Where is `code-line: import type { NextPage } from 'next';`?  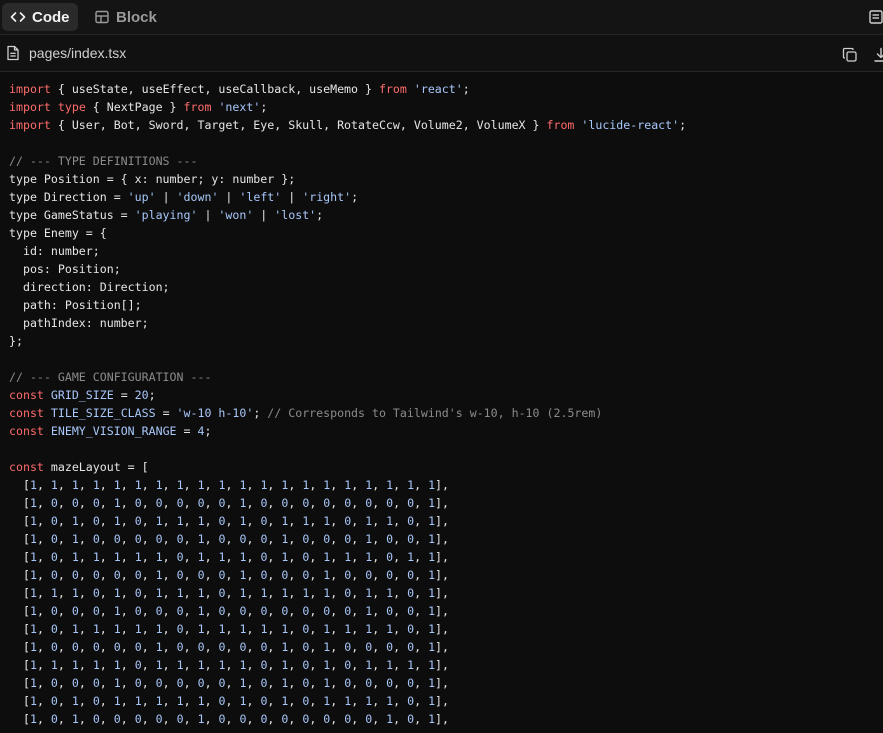
code-line: import type { NextPage } from 'next'; is located at coordinates (138, 107).